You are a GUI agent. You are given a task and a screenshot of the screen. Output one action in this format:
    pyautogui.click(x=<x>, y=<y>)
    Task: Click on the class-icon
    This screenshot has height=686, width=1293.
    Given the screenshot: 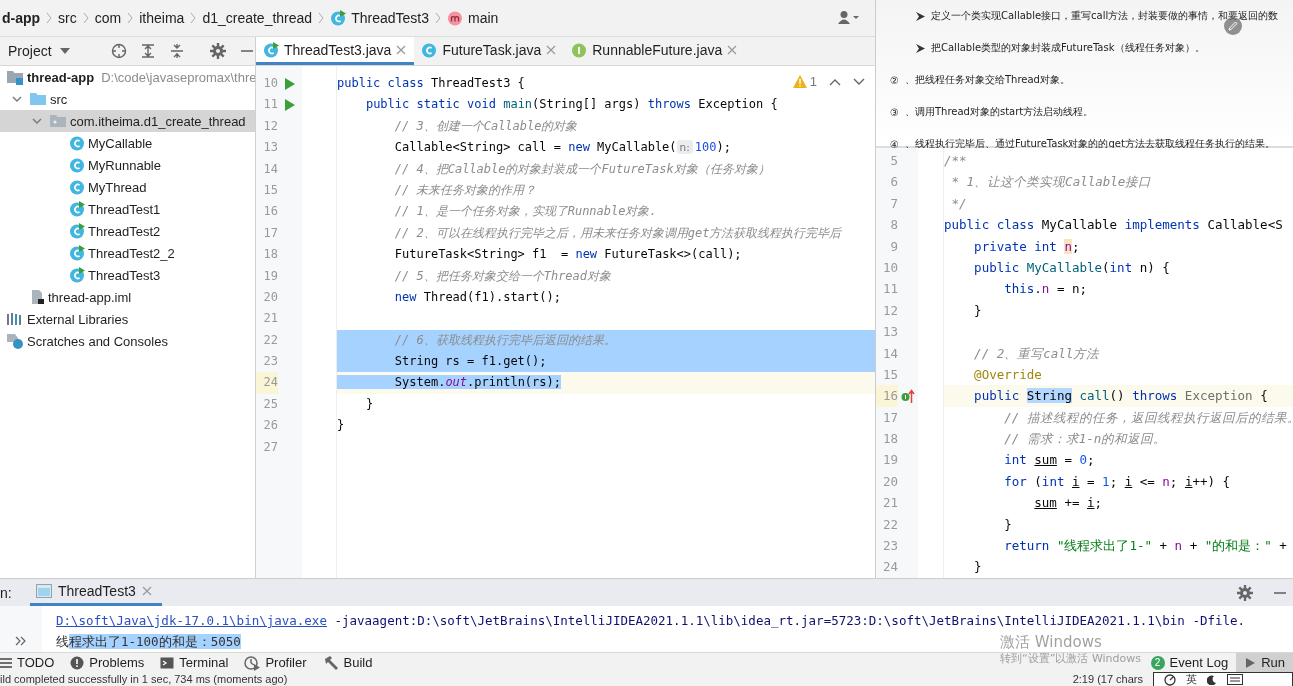 What is the action you would take?
    pyautogui.click(x=77, y=165)
    